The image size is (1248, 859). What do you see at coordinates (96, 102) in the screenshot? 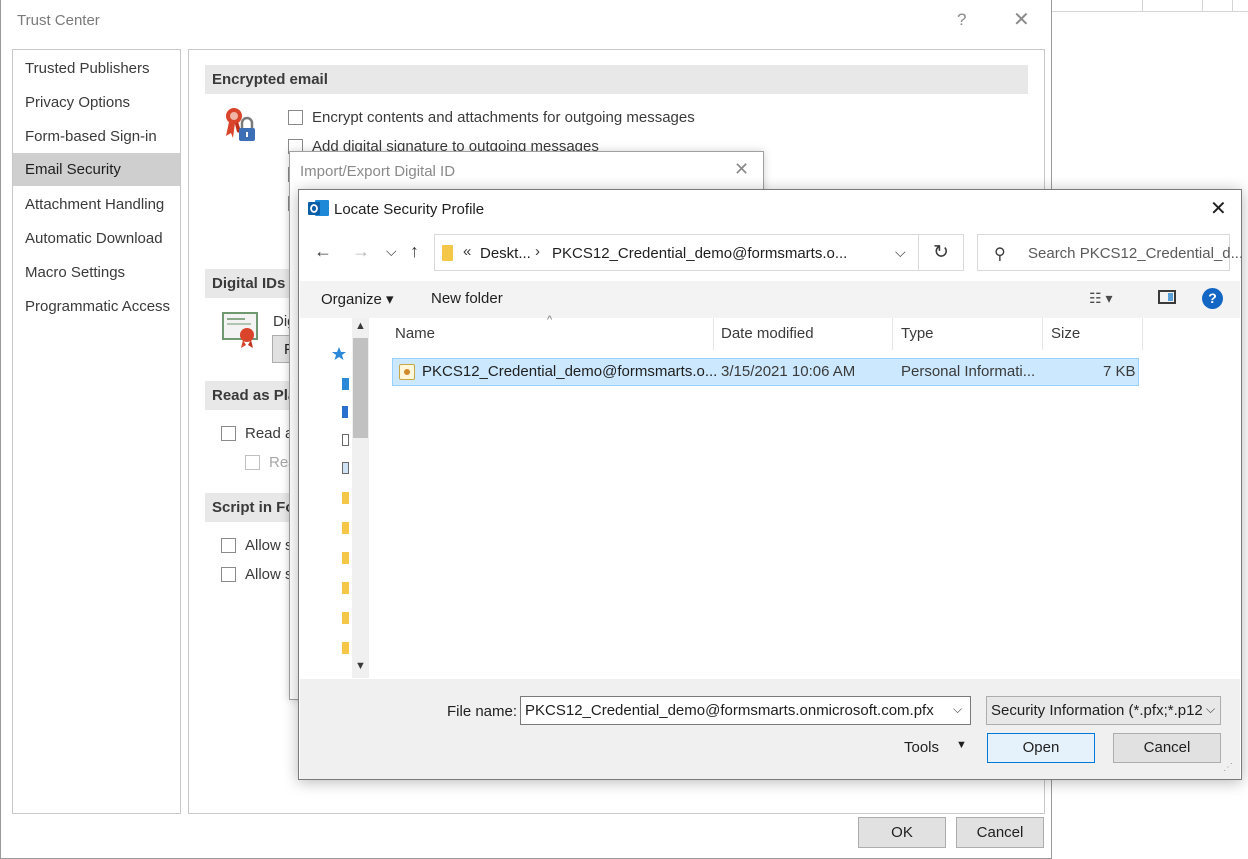
I see `nav-item-privacy-options: Privacy Options` at bounding box center [96, 102].